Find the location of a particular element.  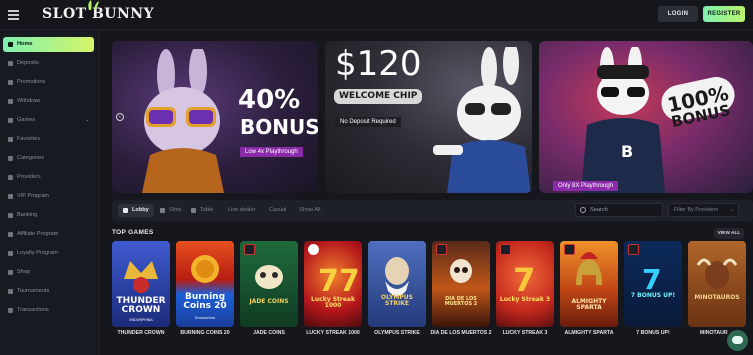

seven-icon: 77 is located at coordinates (339, 281).